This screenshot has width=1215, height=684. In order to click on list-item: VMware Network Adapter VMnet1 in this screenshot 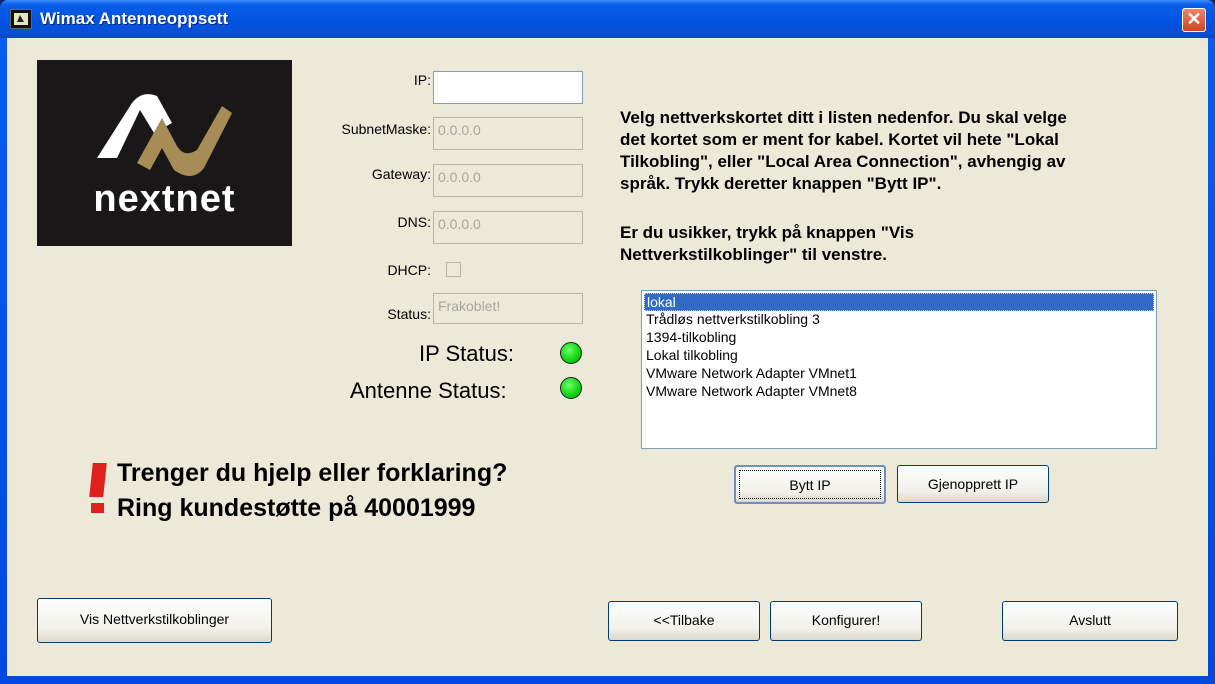, I will do `click(899, 374)`.